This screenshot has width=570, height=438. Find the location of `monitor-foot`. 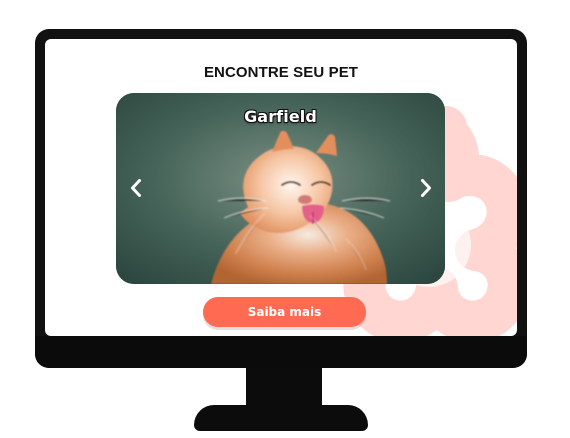

monitor-foot is located at coordinates (281, 418).